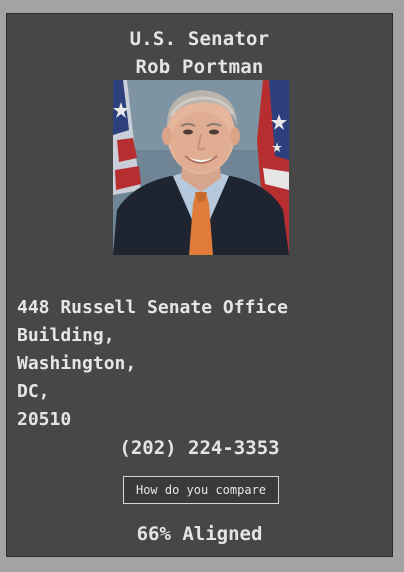  Describe the element at coordinates (199, 448) in the screenshot. I see `phone-number: (202) 224-3353` at that location.